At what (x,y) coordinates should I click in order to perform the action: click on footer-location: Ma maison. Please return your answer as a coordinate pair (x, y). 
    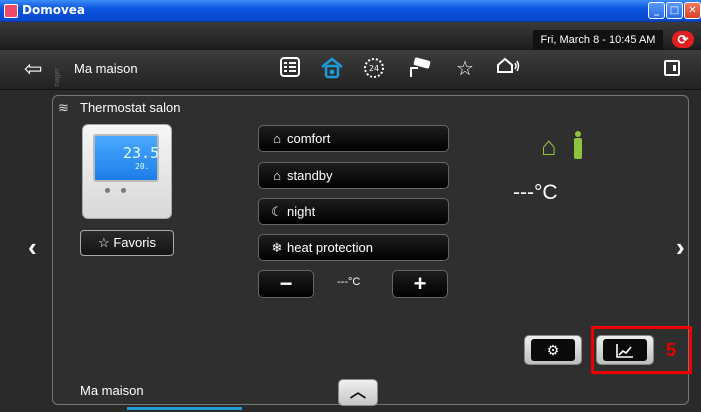
    Looking at the image, I should click on (112, 390).